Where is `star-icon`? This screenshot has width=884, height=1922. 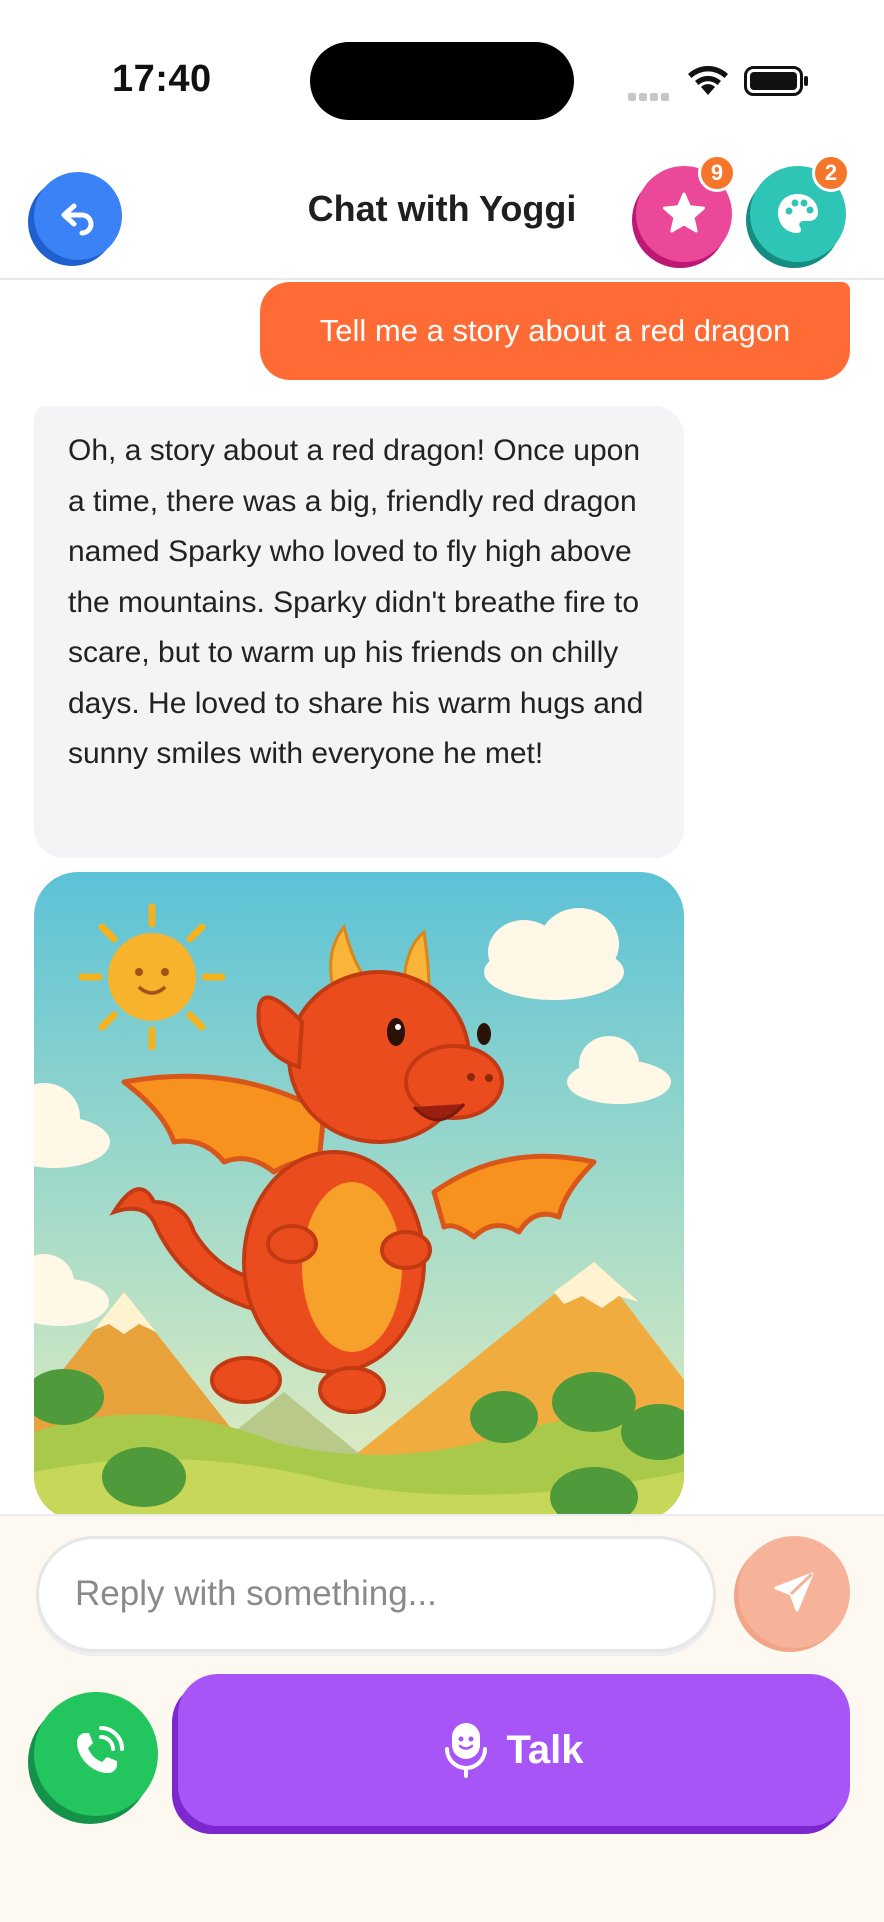
star-icon is located at coordinates (684, 212).